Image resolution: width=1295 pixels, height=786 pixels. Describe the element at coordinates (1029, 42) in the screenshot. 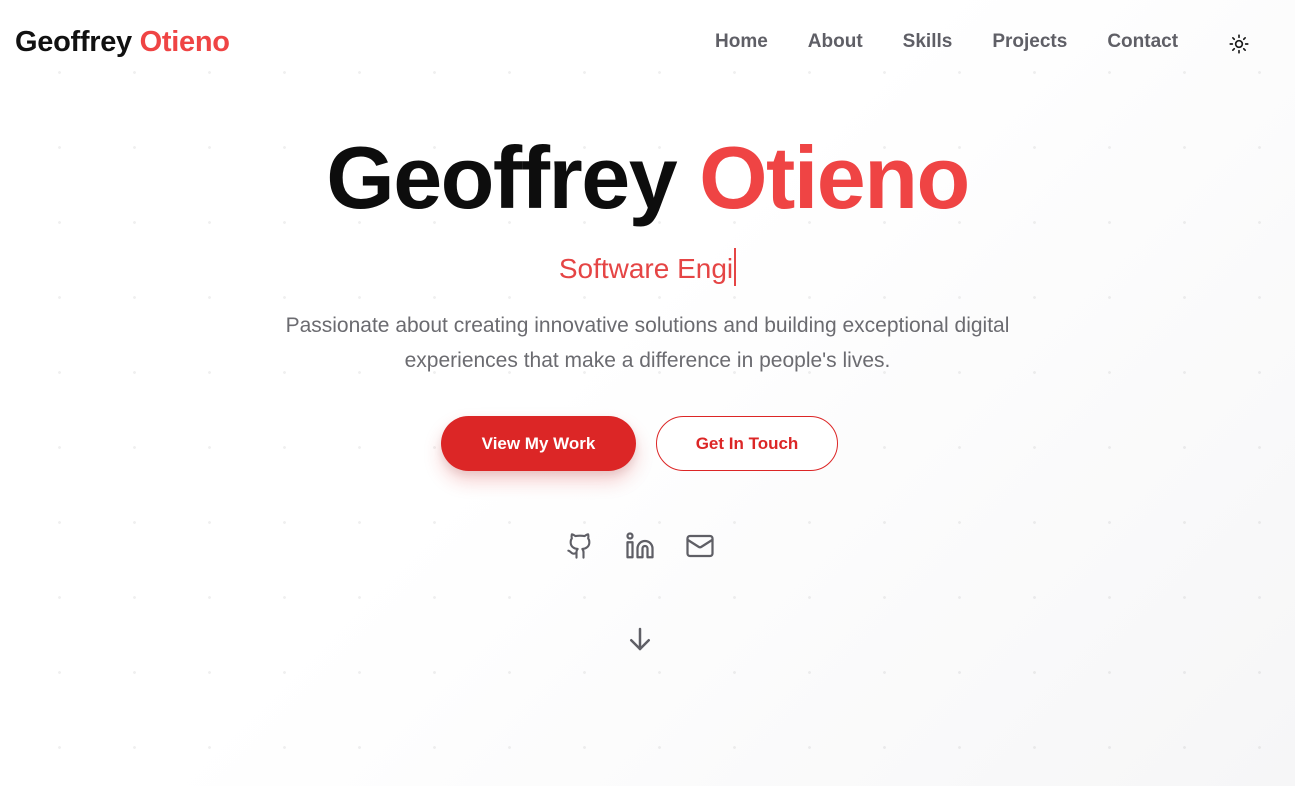

I see `nav-link-projects: Projects` at that location.